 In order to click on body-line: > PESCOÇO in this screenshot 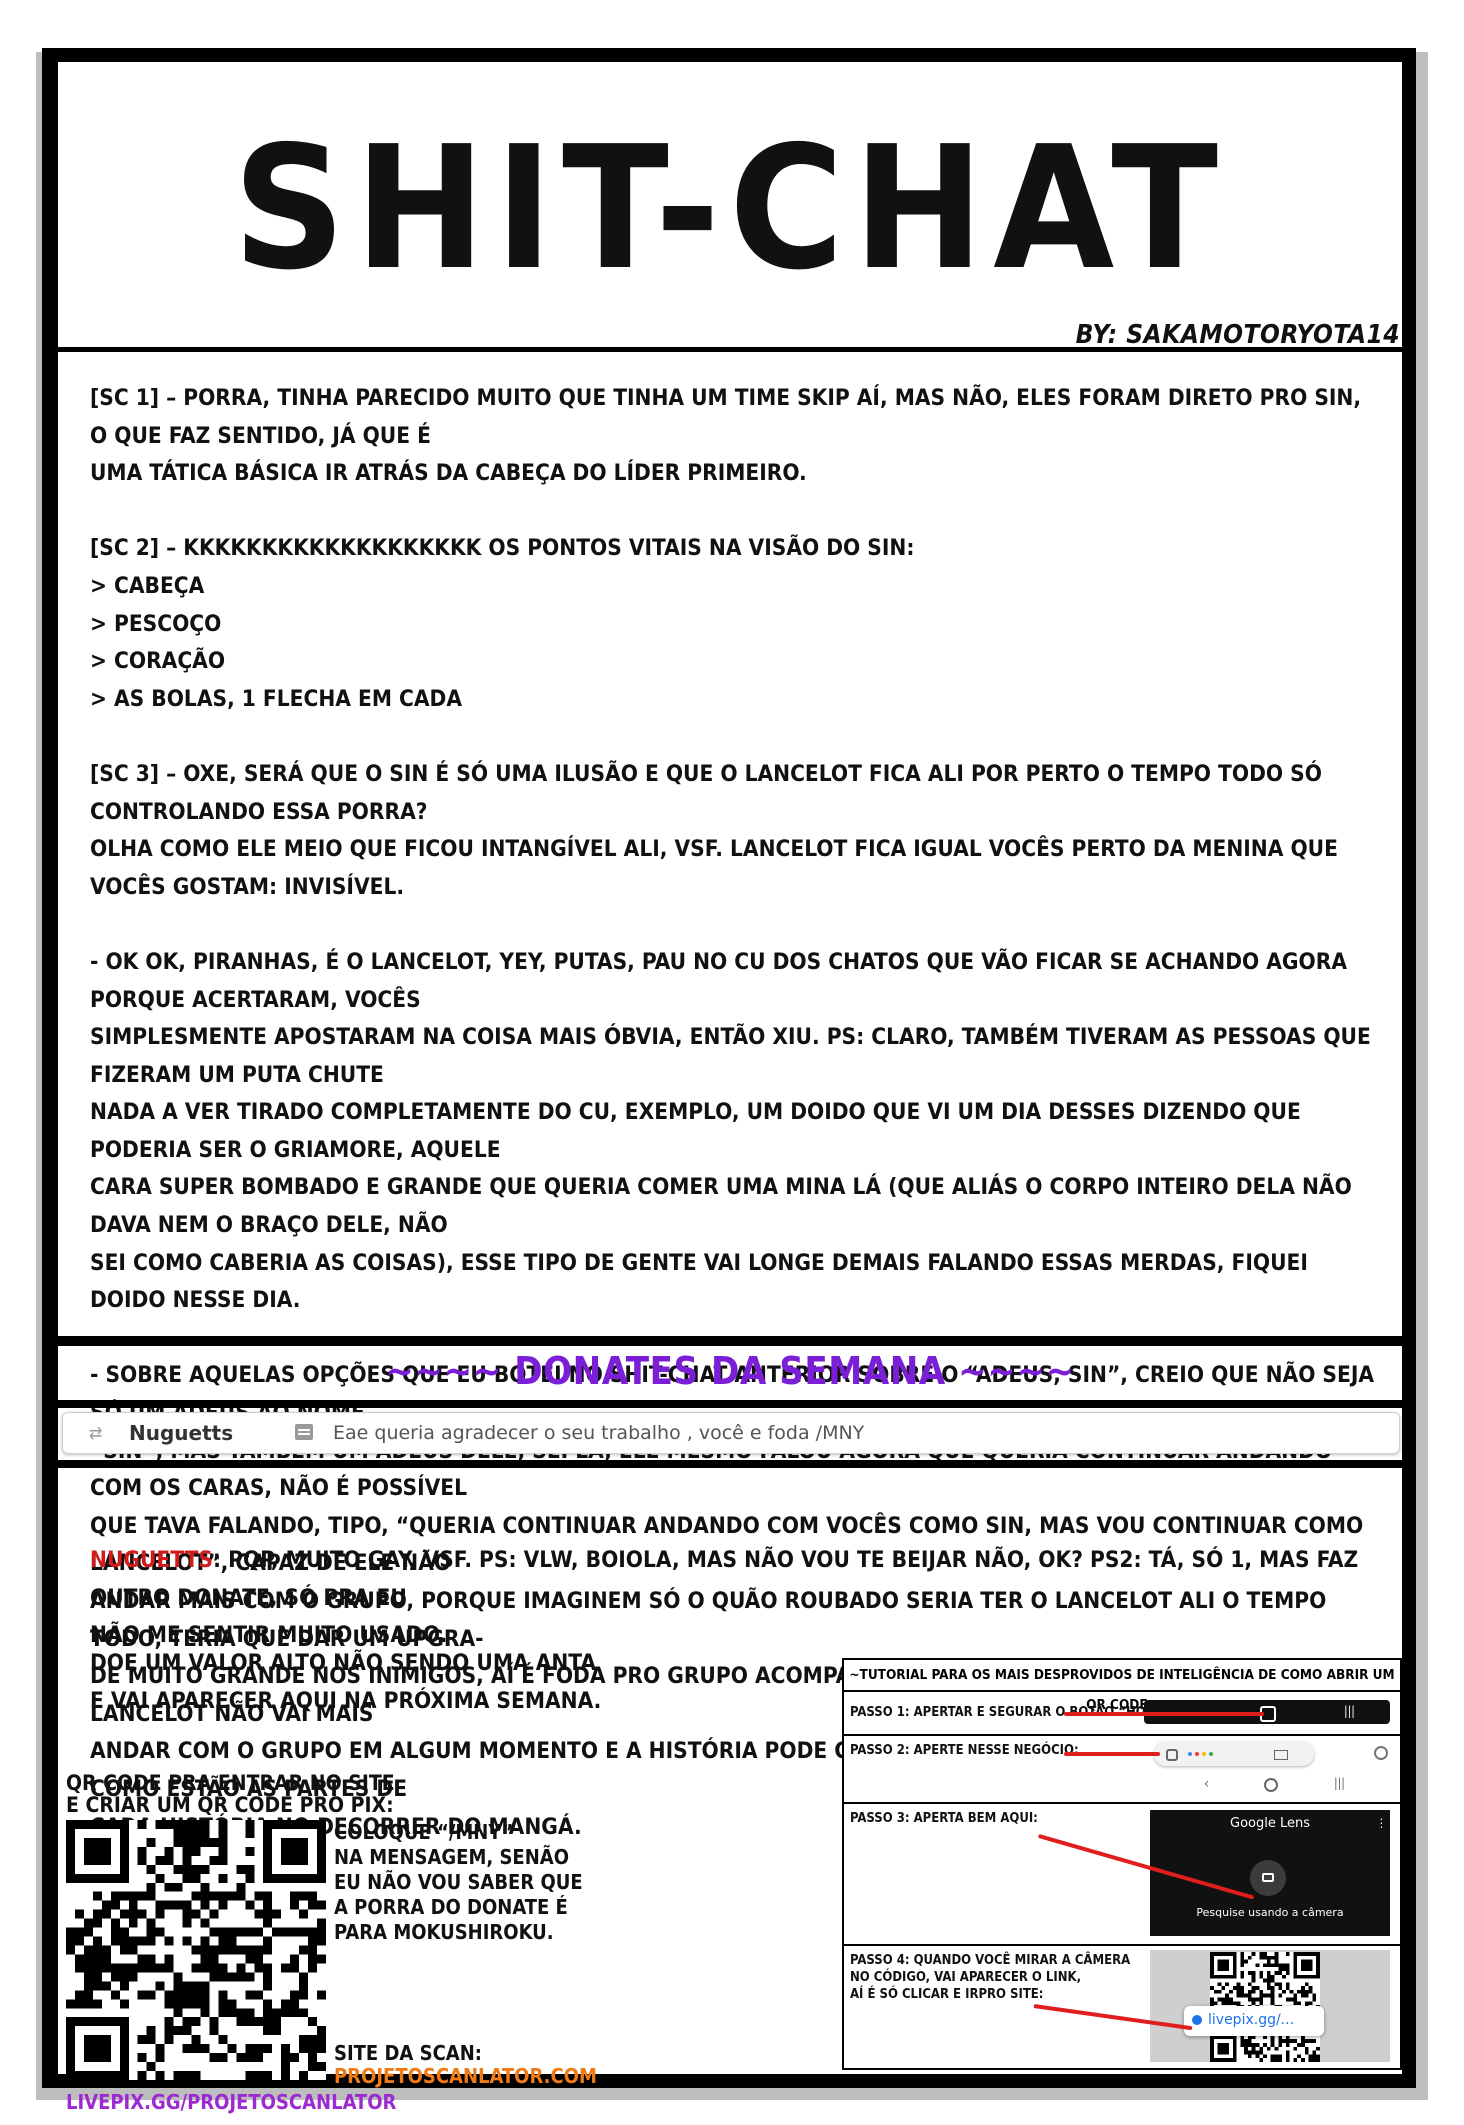, I will do `click(156, 623)`.